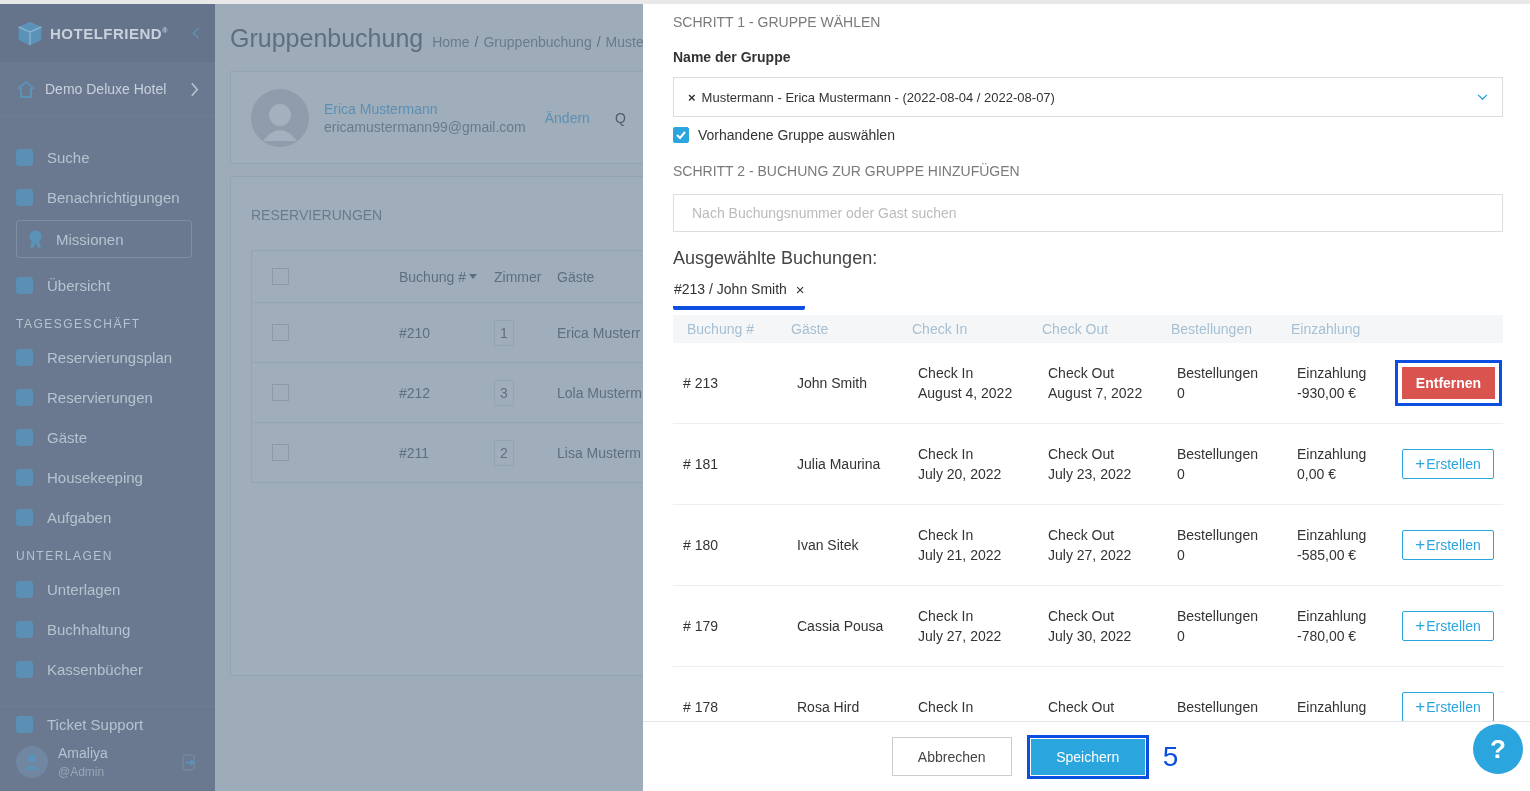 The height and width of the screenshot is (791, 1530). What do you see at coordinates (472, 276) in the screenshot?
I see `sort-caret-icon` at bounding box center [472, 276].